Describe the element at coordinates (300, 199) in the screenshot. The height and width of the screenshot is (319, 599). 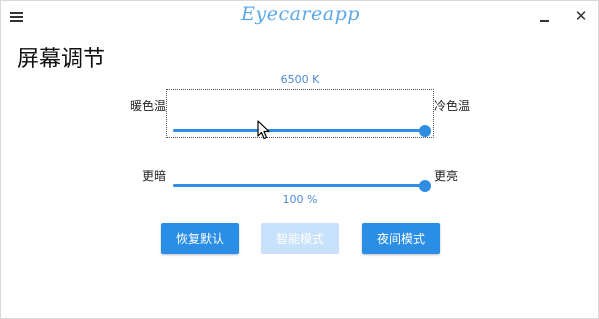
I see `brightness-value: 100 %` at that location.